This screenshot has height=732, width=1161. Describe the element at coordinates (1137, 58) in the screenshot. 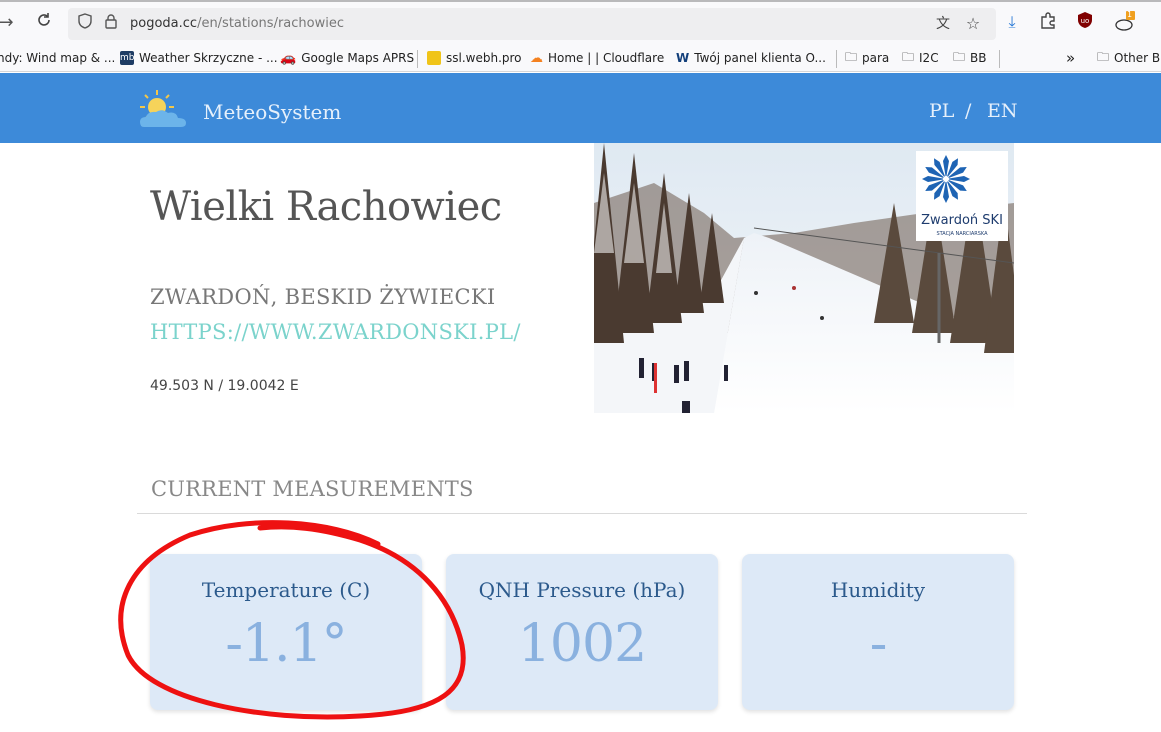

I see `bookmark-label: Other B` at that location.